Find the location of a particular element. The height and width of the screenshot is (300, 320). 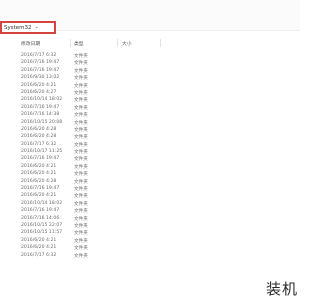

address-breadcrumb: System32 ⌄ is located at coordinates (28, 27).